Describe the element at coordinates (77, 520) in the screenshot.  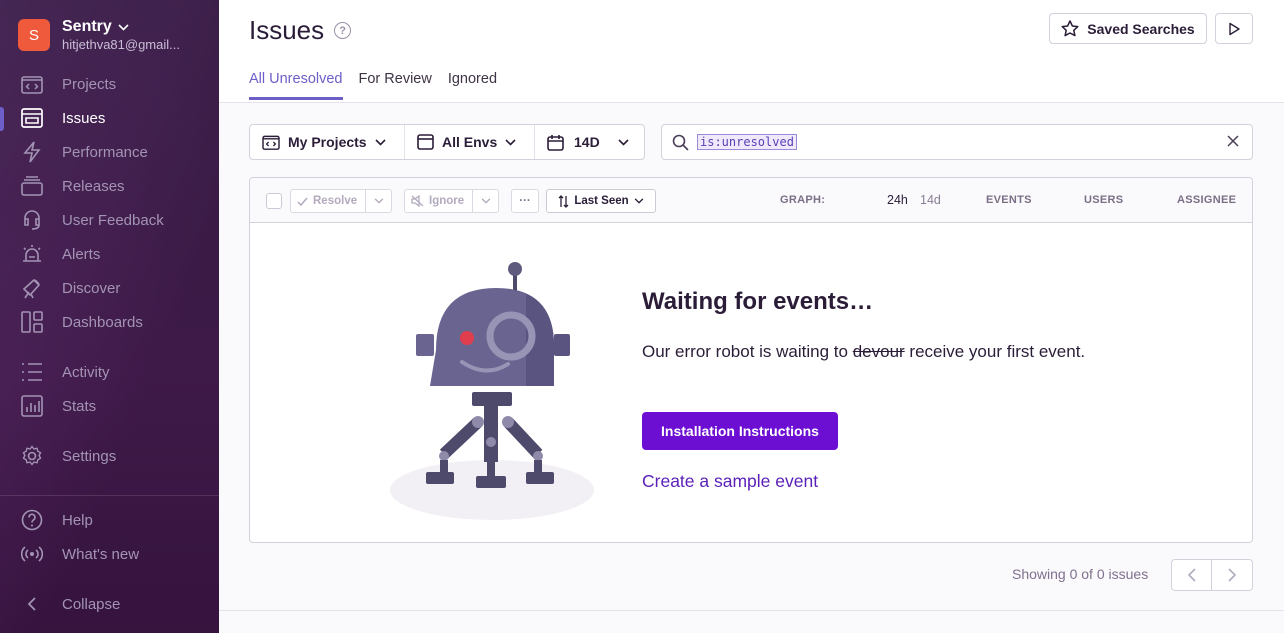
I see `sidebar-item-label: Help` at that location.